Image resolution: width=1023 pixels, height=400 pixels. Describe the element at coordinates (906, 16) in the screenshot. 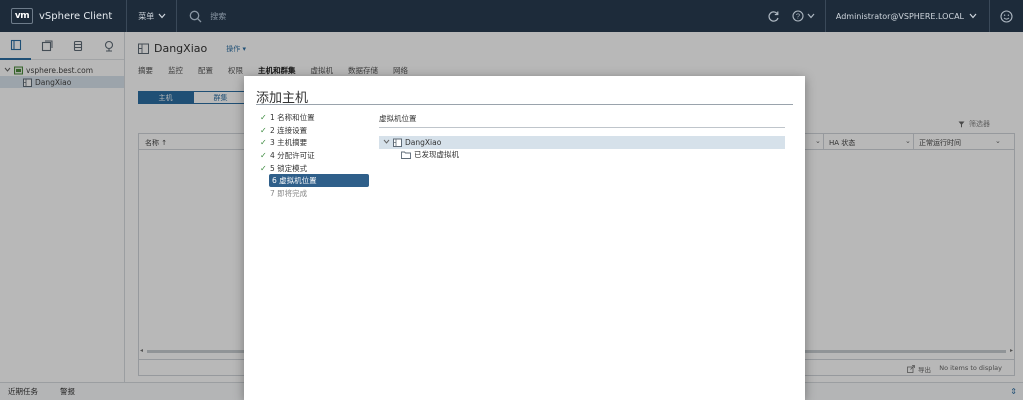

I see `user-menu: Administrator@VSPHERE.LOCAL` at that location.